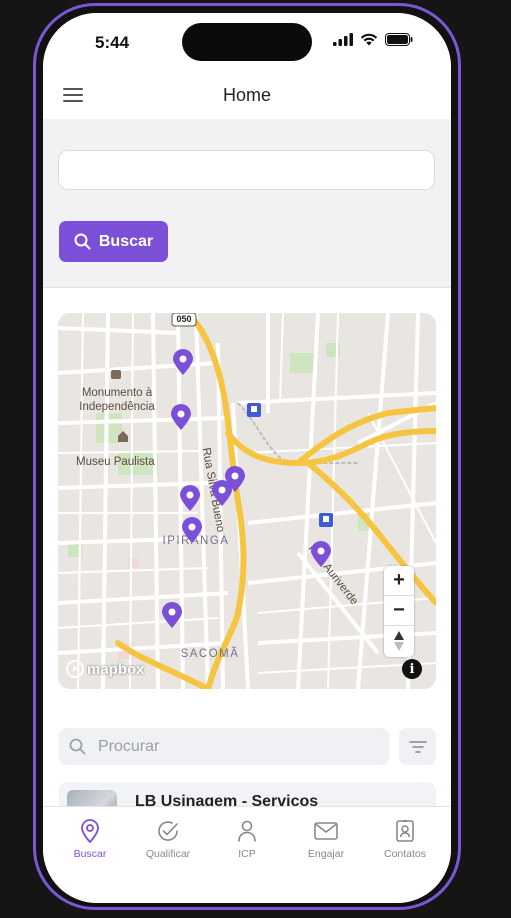 The image size is (511, 918). I want to click on results-list: LB Usinagem - Serviços, so click(247, 770).